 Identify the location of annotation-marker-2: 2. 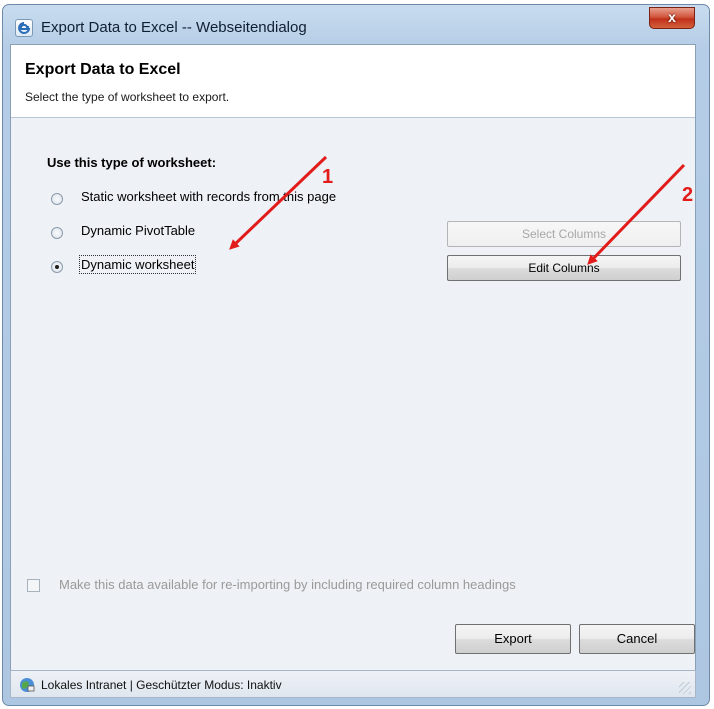
(688, 195).